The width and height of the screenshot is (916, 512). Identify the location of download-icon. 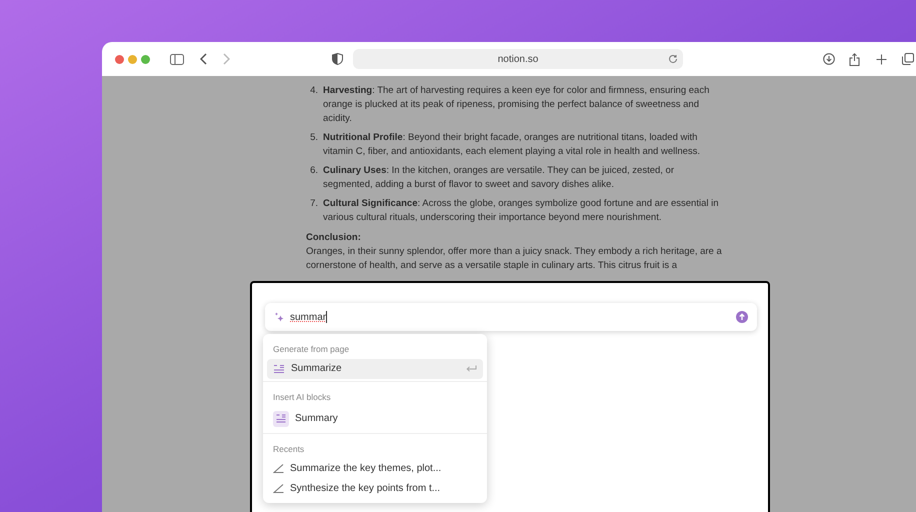
(829, 59).